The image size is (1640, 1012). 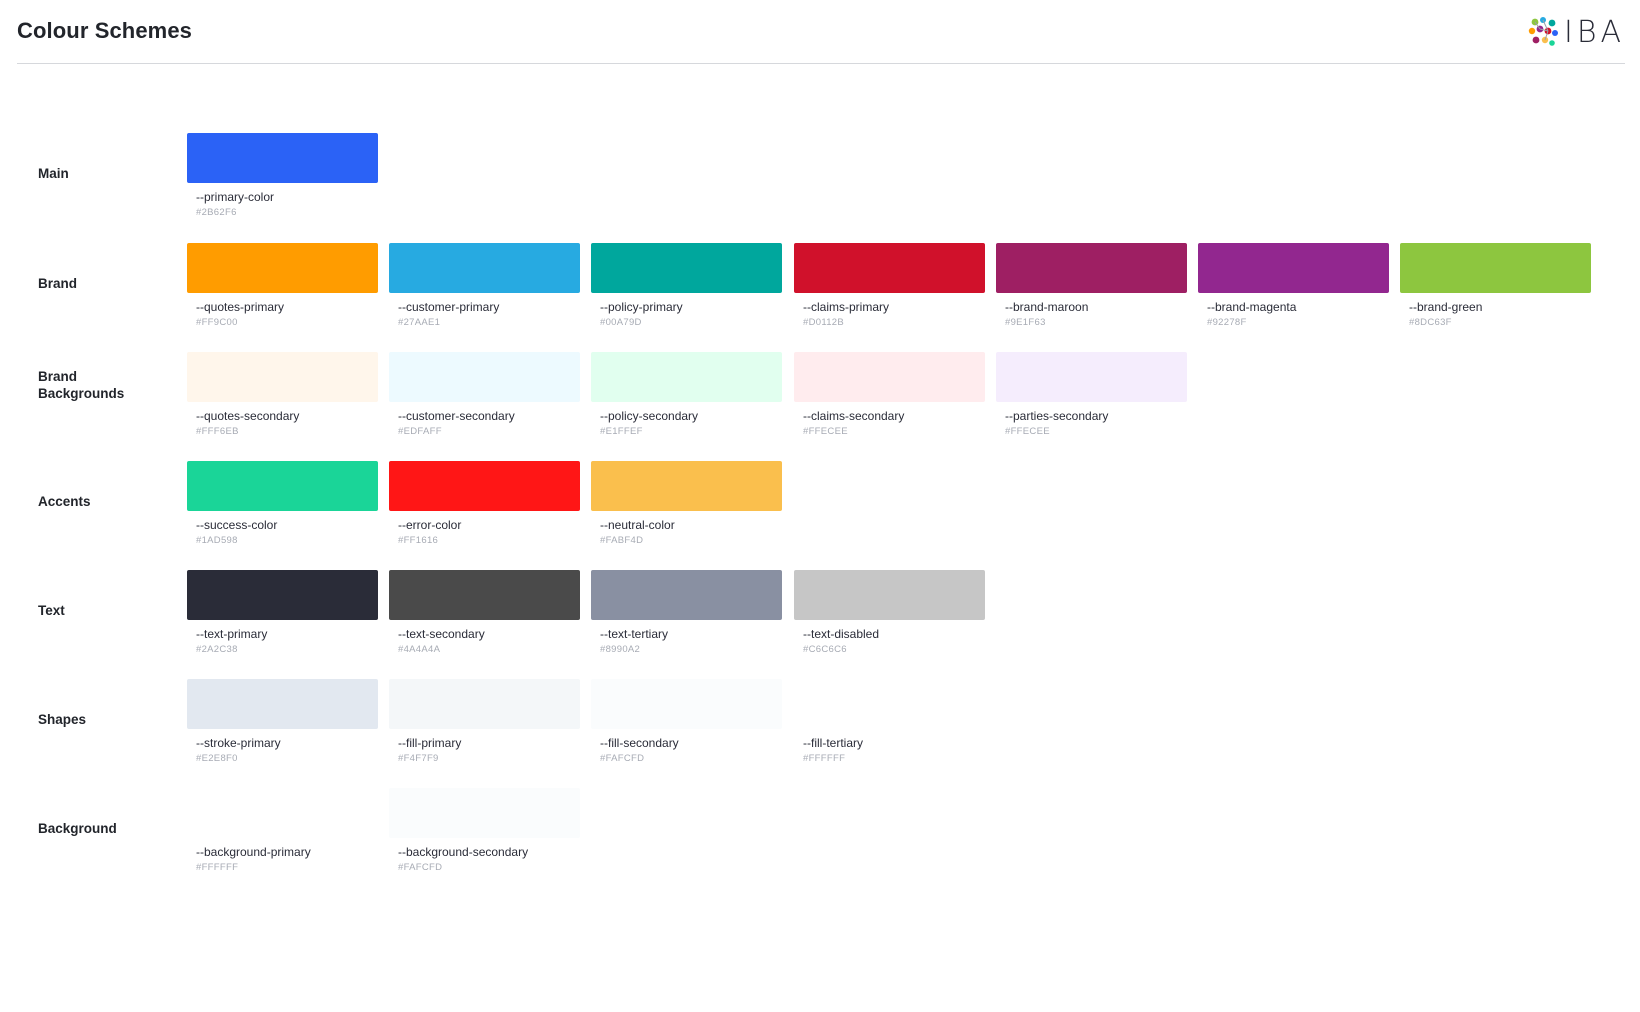 I want to click on group-label: Background, so click(x=77, y=828).